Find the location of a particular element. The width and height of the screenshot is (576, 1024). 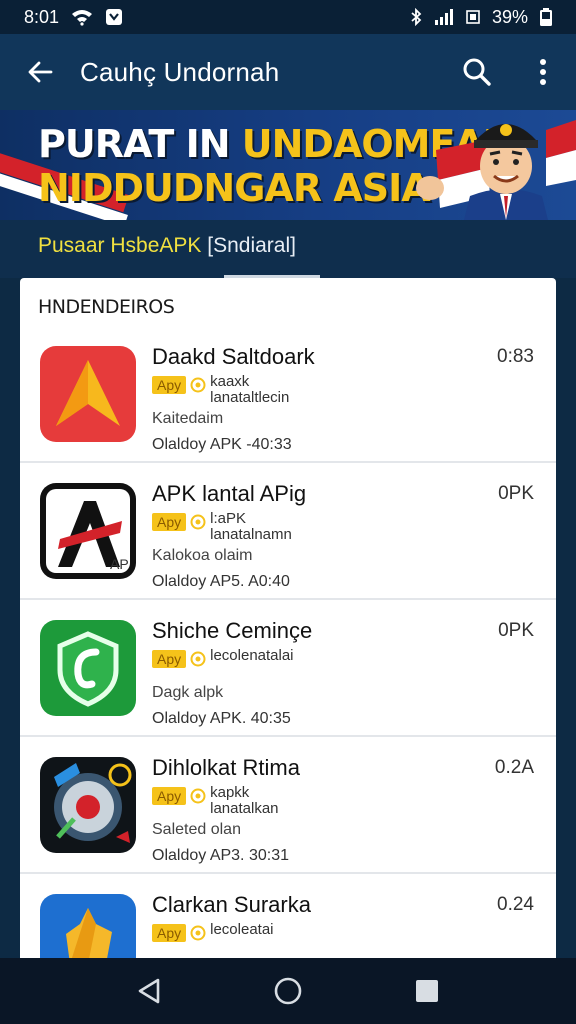

app-size: 0.2A is located at coordinates (514, 767).